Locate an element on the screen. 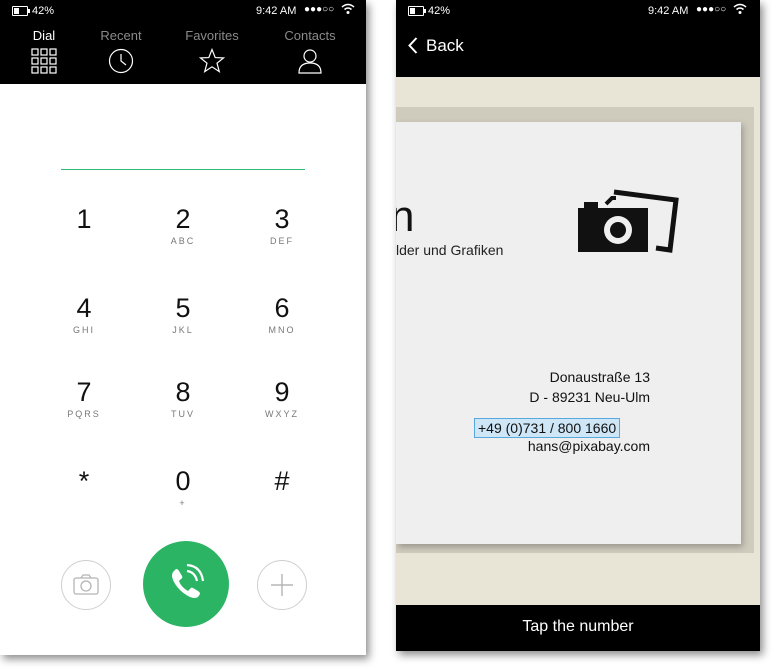 Image resolution: width=778 pixels, height=669 pixels. tab-dial: Dial is located at coordinates (44, 51).